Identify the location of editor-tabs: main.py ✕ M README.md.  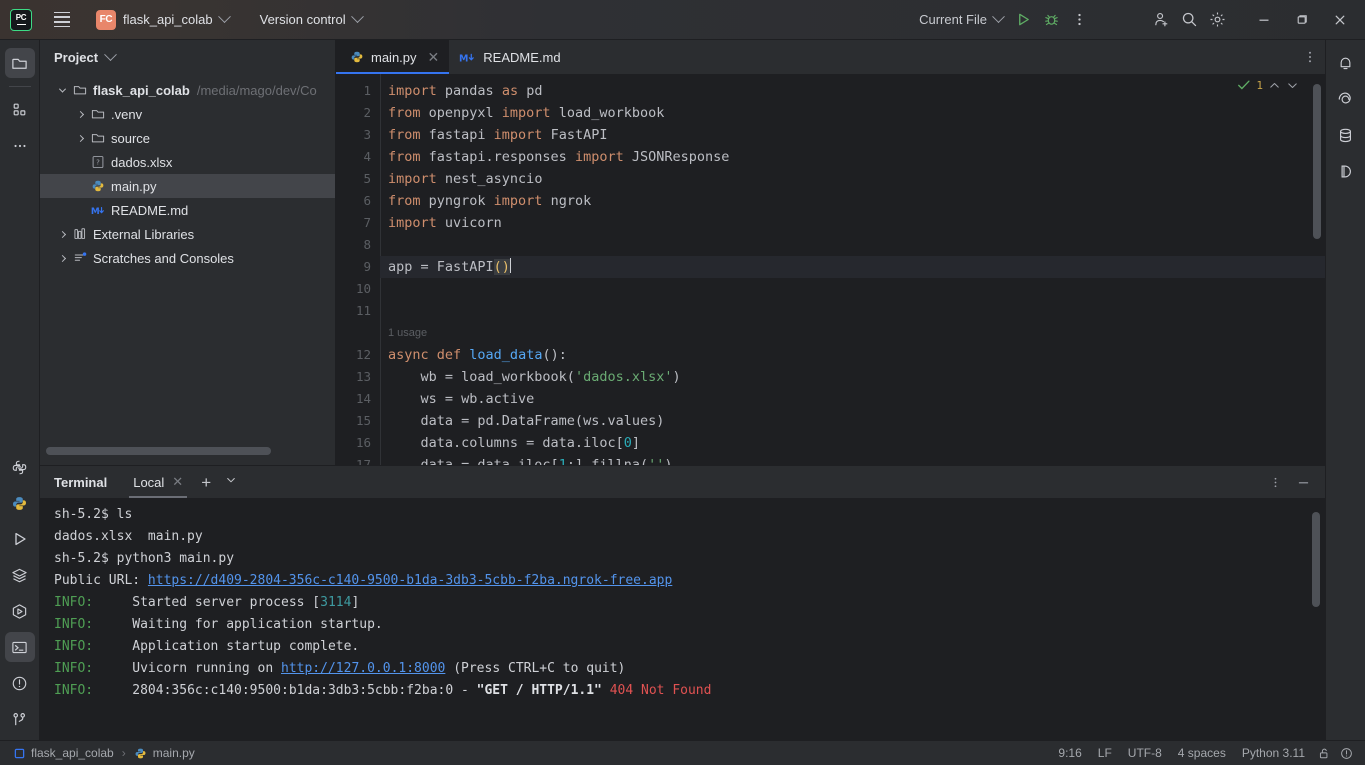
(830, 57).